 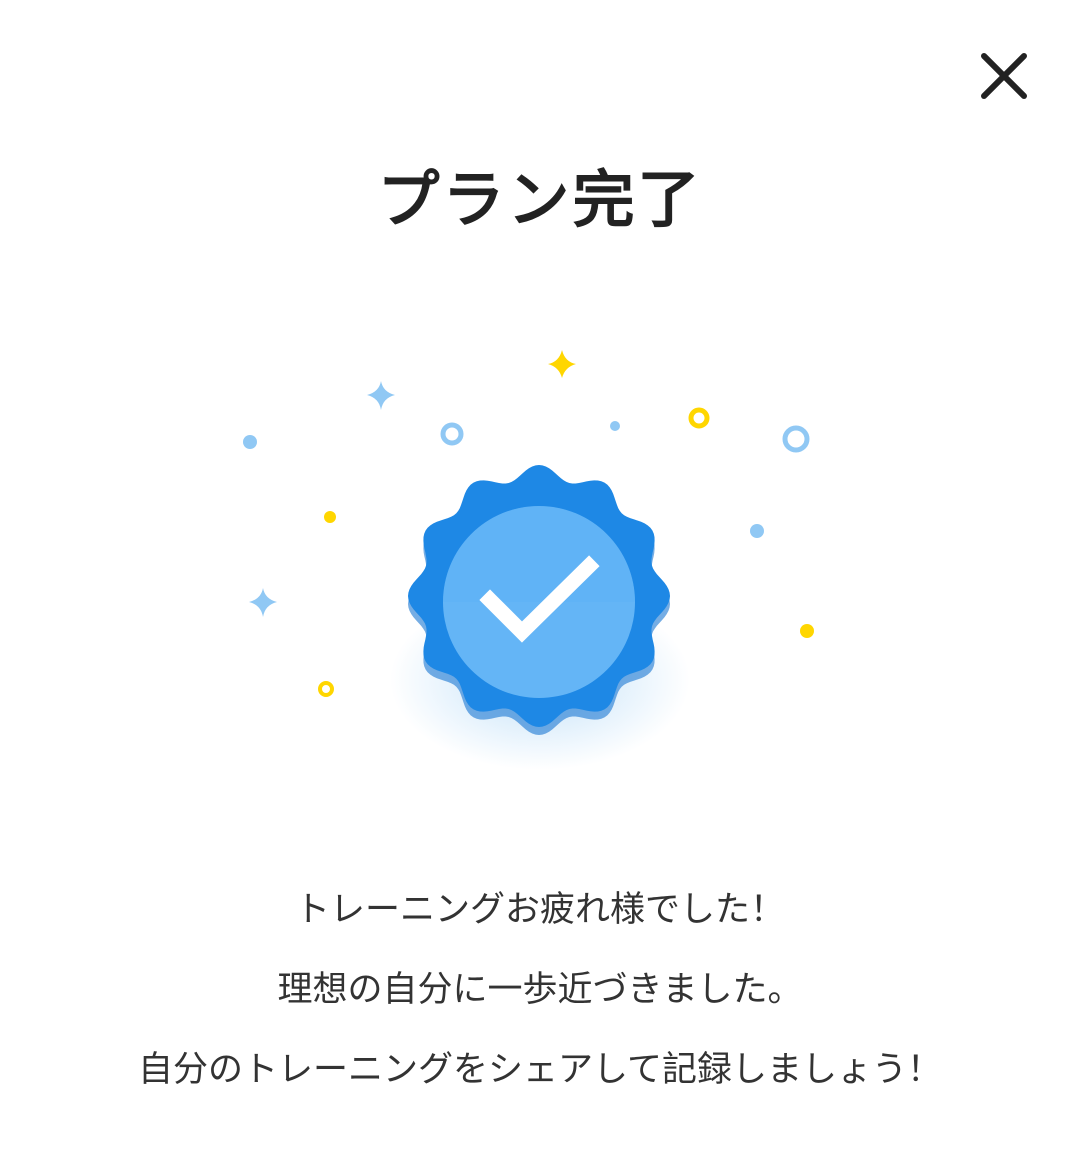 What do you see at coordinates (540, 199) in the screenshot?
I see `page-title: プラン完了` at bounding box center [540, 199].